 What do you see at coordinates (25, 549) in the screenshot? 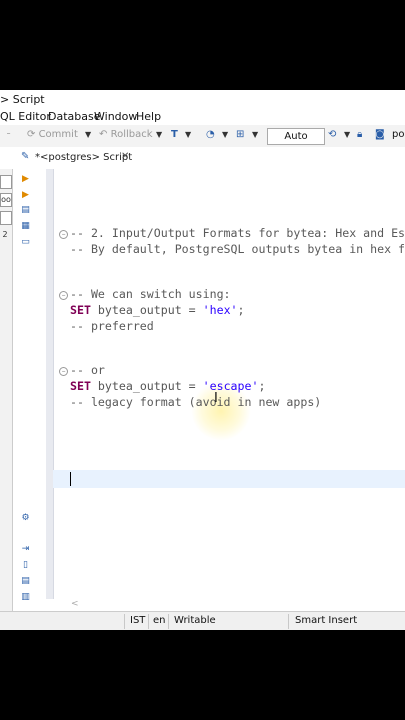
I see `export-icon: ⇥` at bounding box center [25, 549].